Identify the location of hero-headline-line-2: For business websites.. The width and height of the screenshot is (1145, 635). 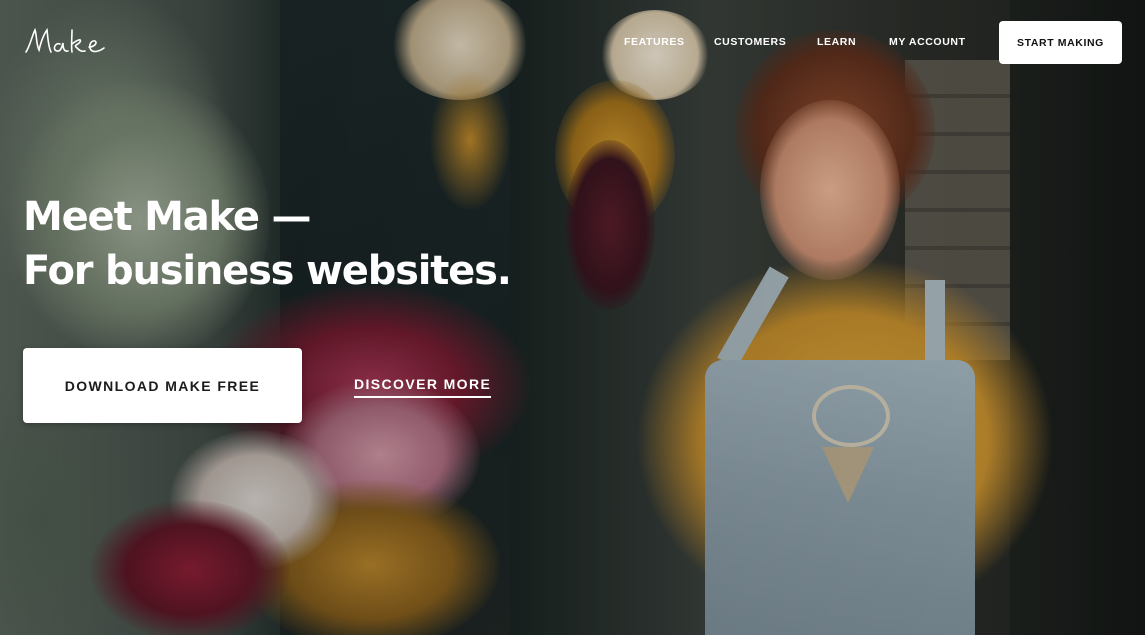
(267, 271).